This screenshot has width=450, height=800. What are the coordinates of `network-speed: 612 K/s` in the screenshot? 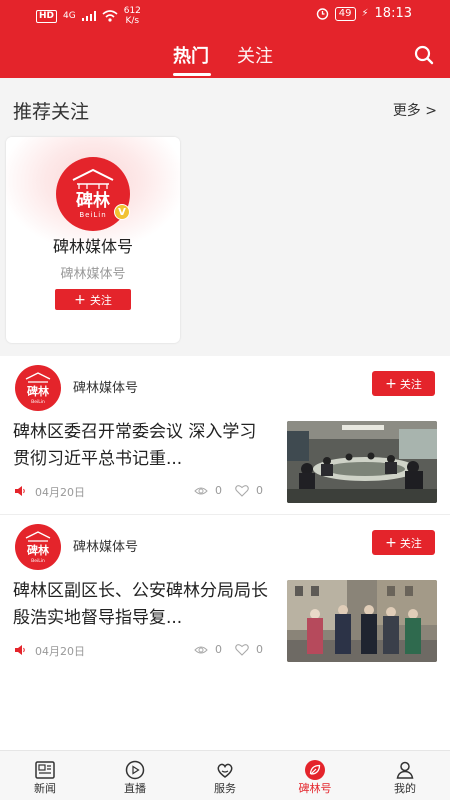 It's located at (132, 16).